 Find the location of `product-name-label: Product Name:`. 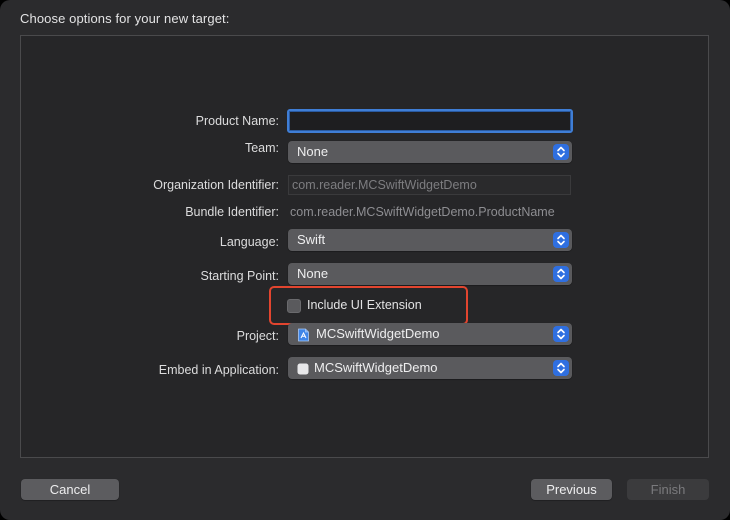

product-name-label: Product Name: is located at coordinates (237, 121).